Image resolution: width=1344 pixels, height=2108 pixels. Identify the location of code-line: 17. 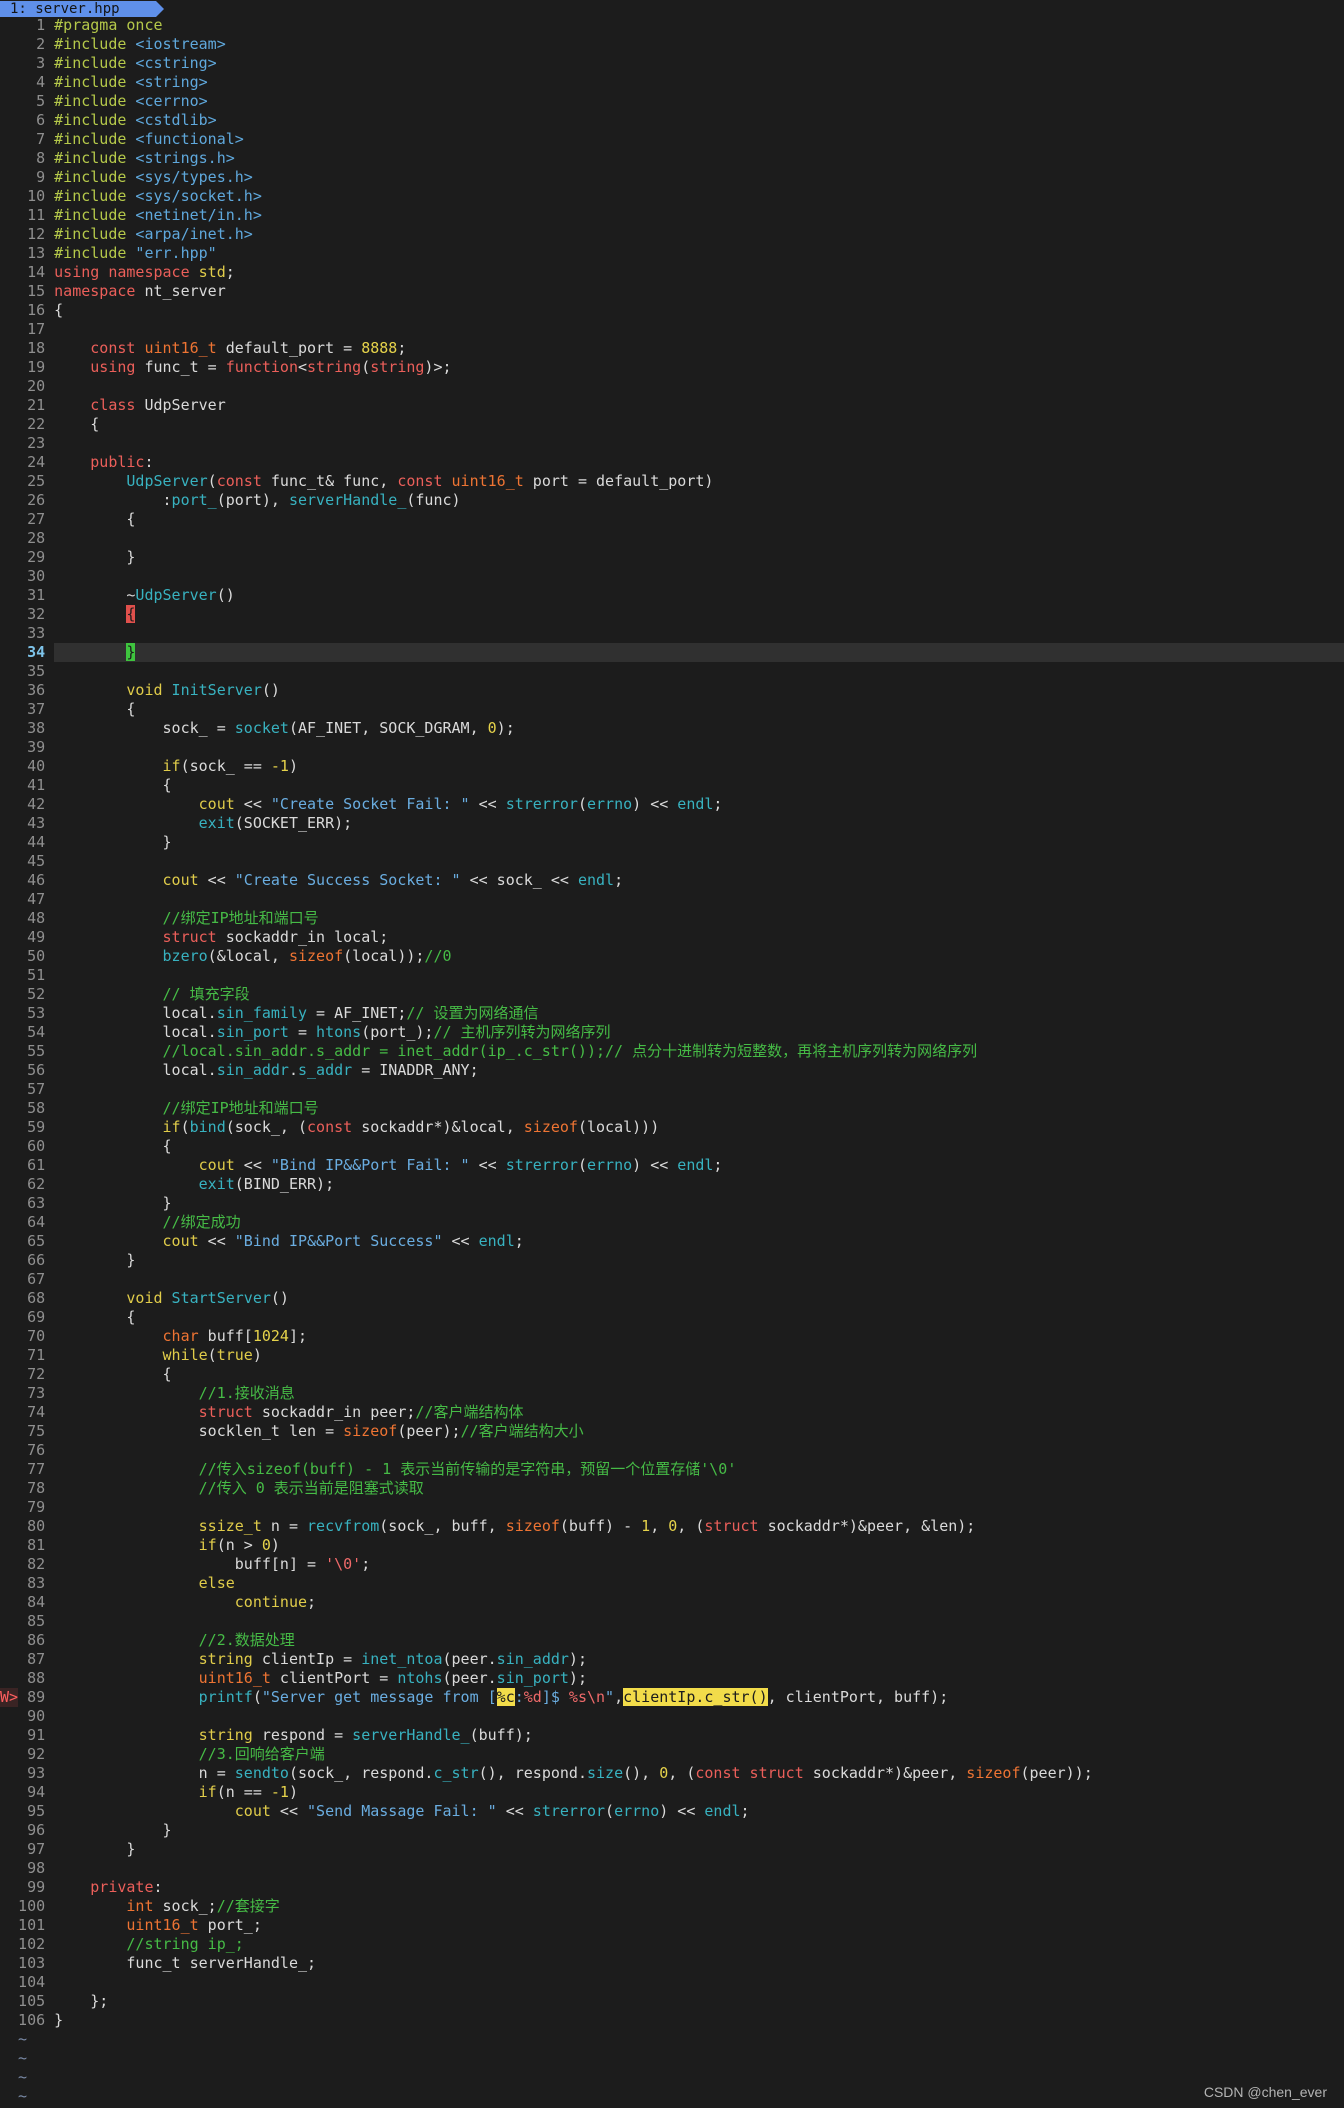
(672, 329).